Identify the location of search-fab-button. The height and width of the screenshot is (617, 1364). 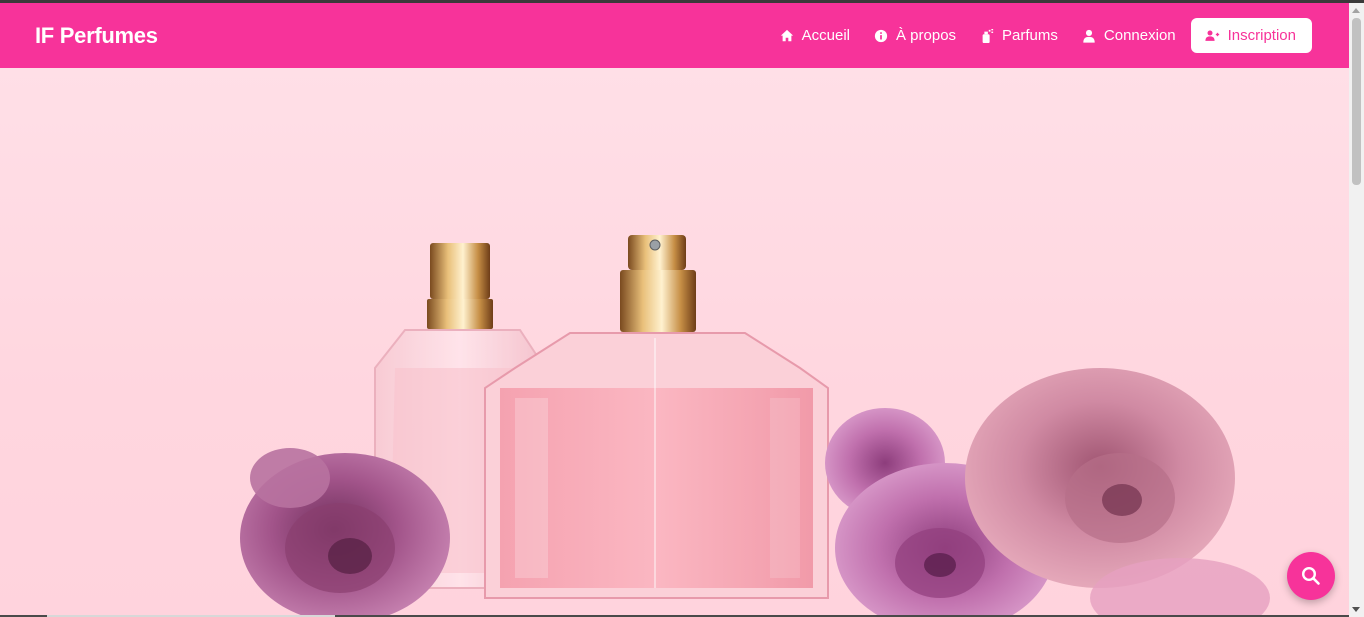
(1311, 576).